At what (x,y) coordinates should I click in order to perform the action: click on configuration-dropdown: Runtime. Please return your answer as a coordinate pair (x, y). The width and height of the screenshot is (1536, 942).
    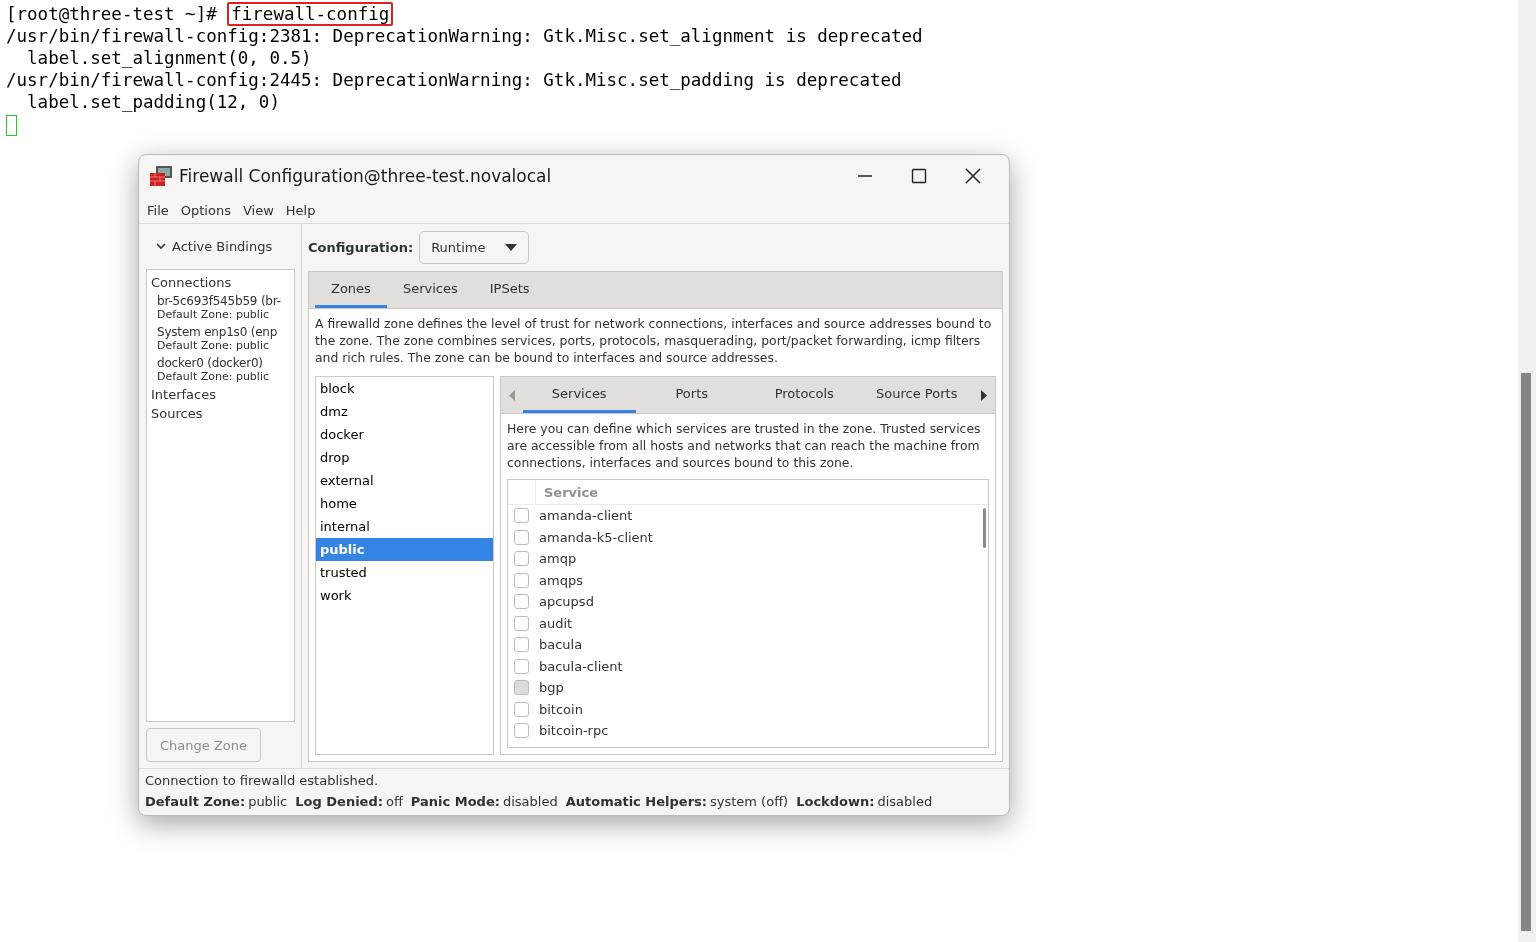
    Looking at the image, I should click on (474, 247).